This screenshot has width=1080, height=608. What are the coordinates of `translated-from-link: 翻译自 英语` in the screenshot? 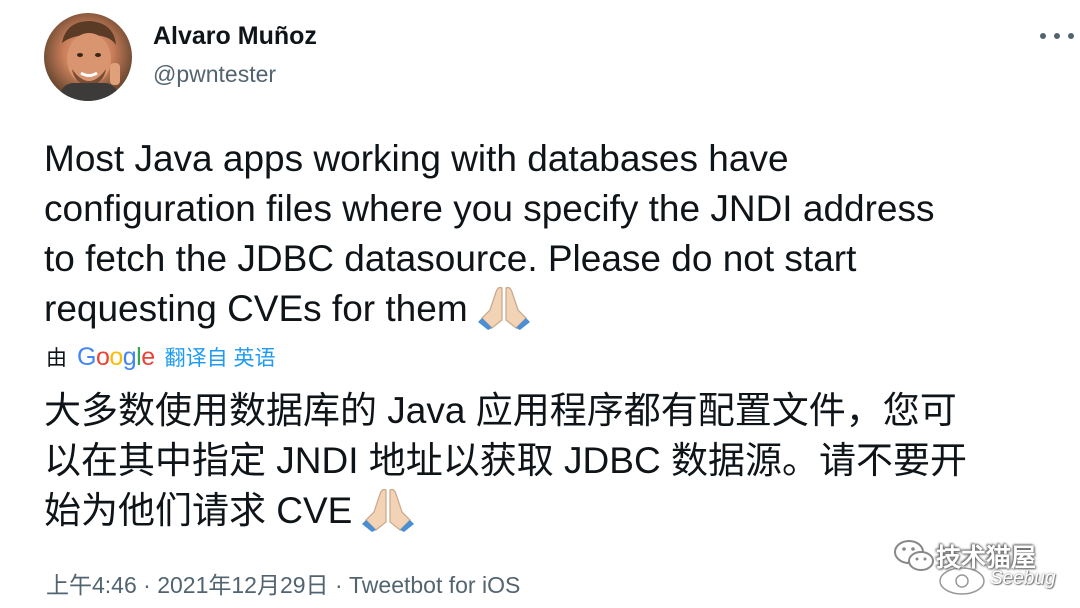 It's located at (220, 357).